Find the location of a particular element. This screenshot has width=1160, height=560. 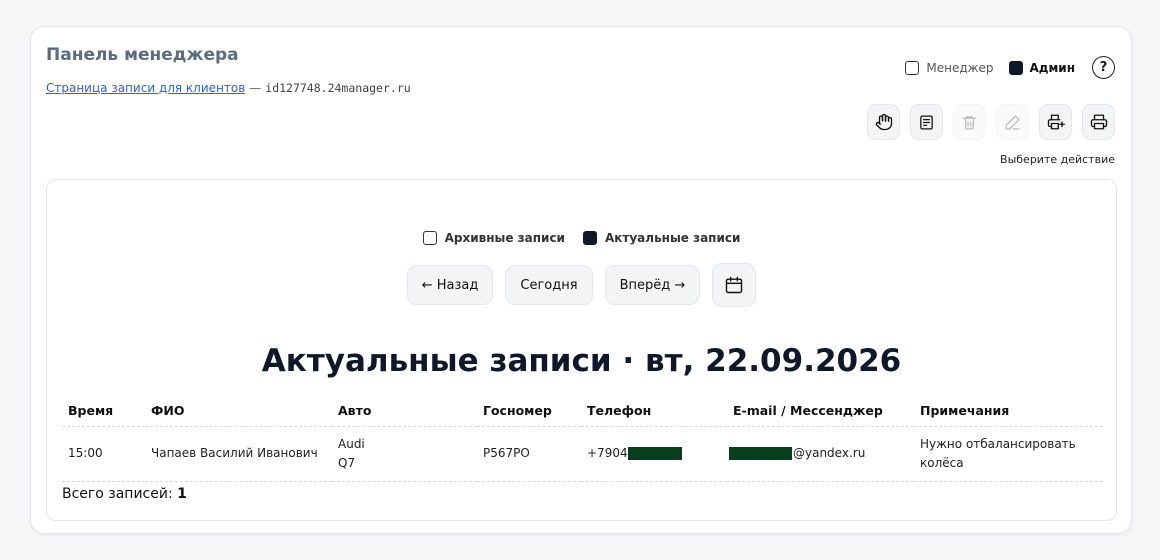

role-switcher: Менеджер Админ ? is located at coordinates (1010, 67).